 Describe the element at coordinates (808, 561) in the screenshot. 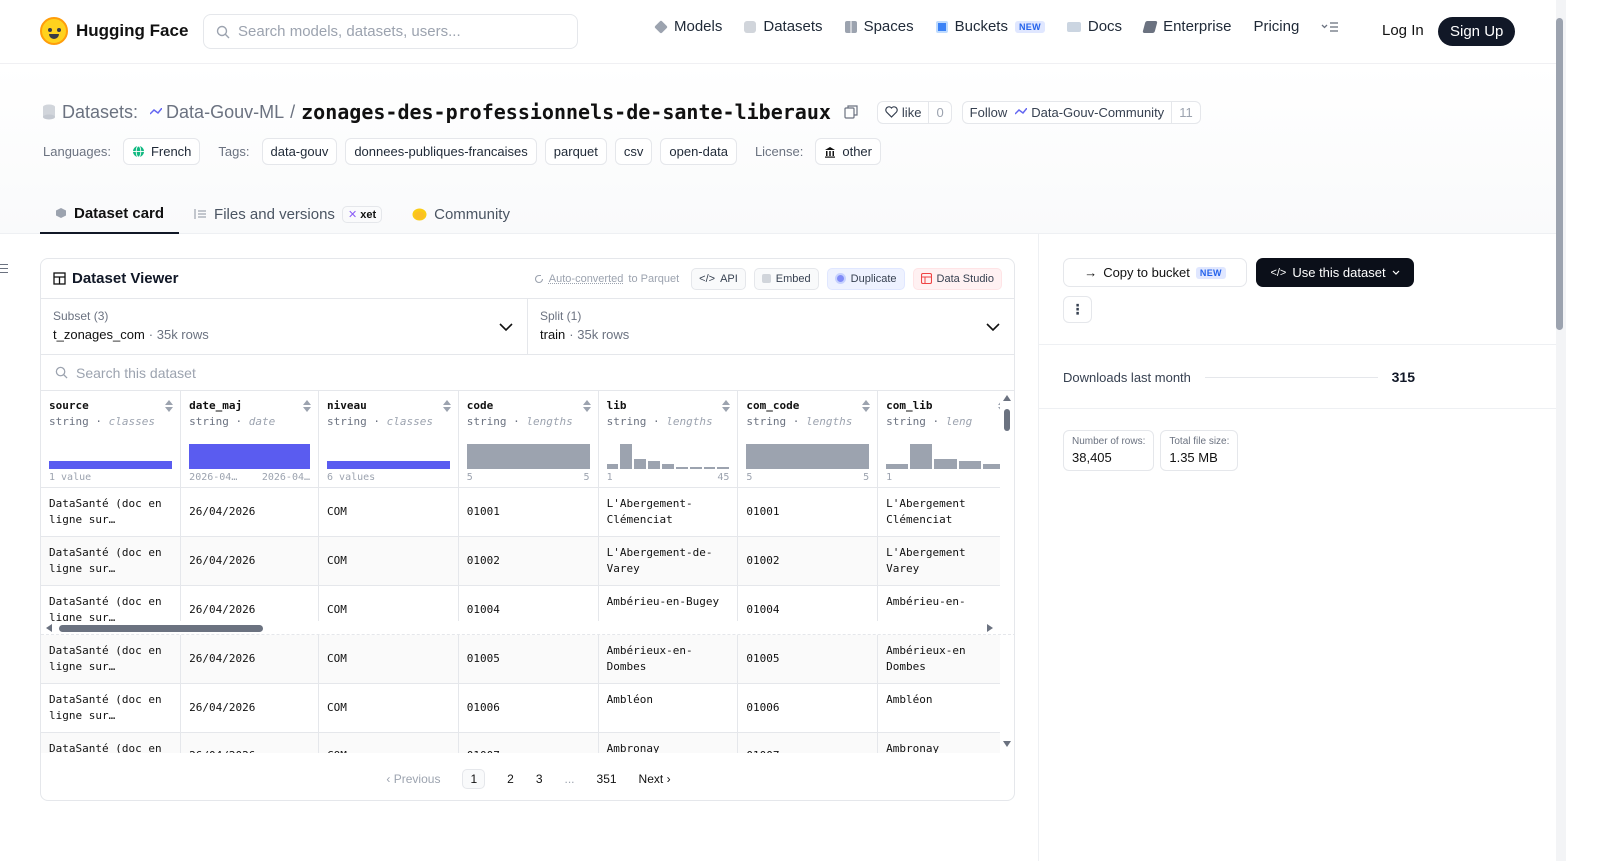

I see `table-cell: 01002` at that location.